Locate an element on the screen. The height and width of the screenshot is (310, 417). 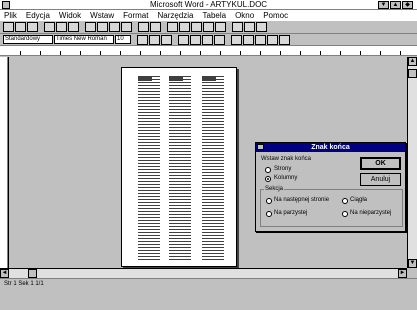
page-break-label: Strony is located at coordinates (283, 169).